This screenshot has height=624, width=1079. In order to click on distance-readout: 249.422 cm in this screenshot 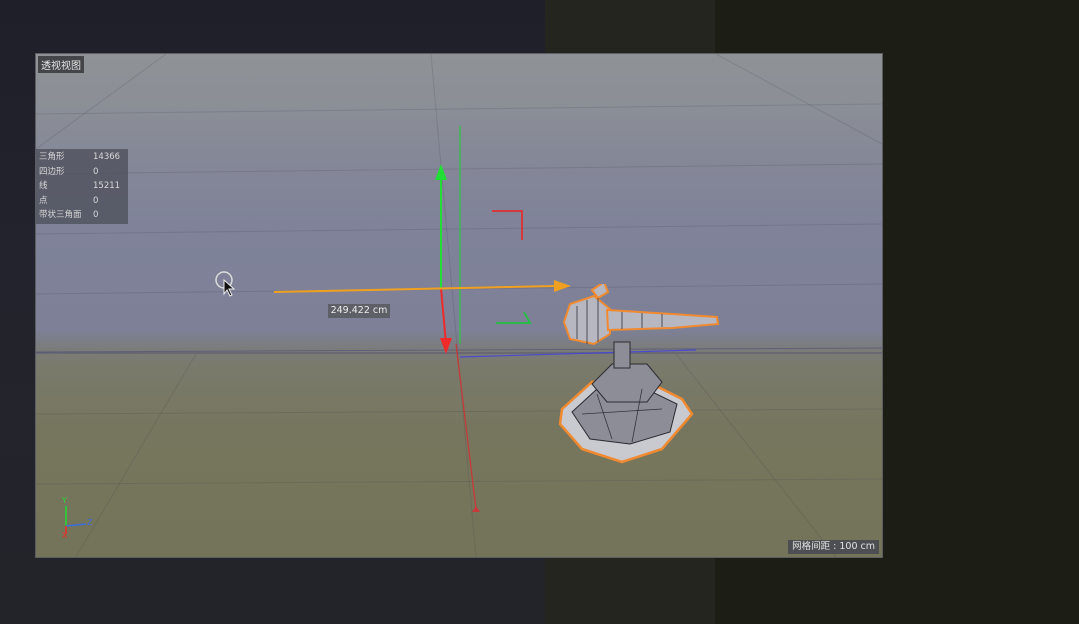, I will do `click(359, 311)`.